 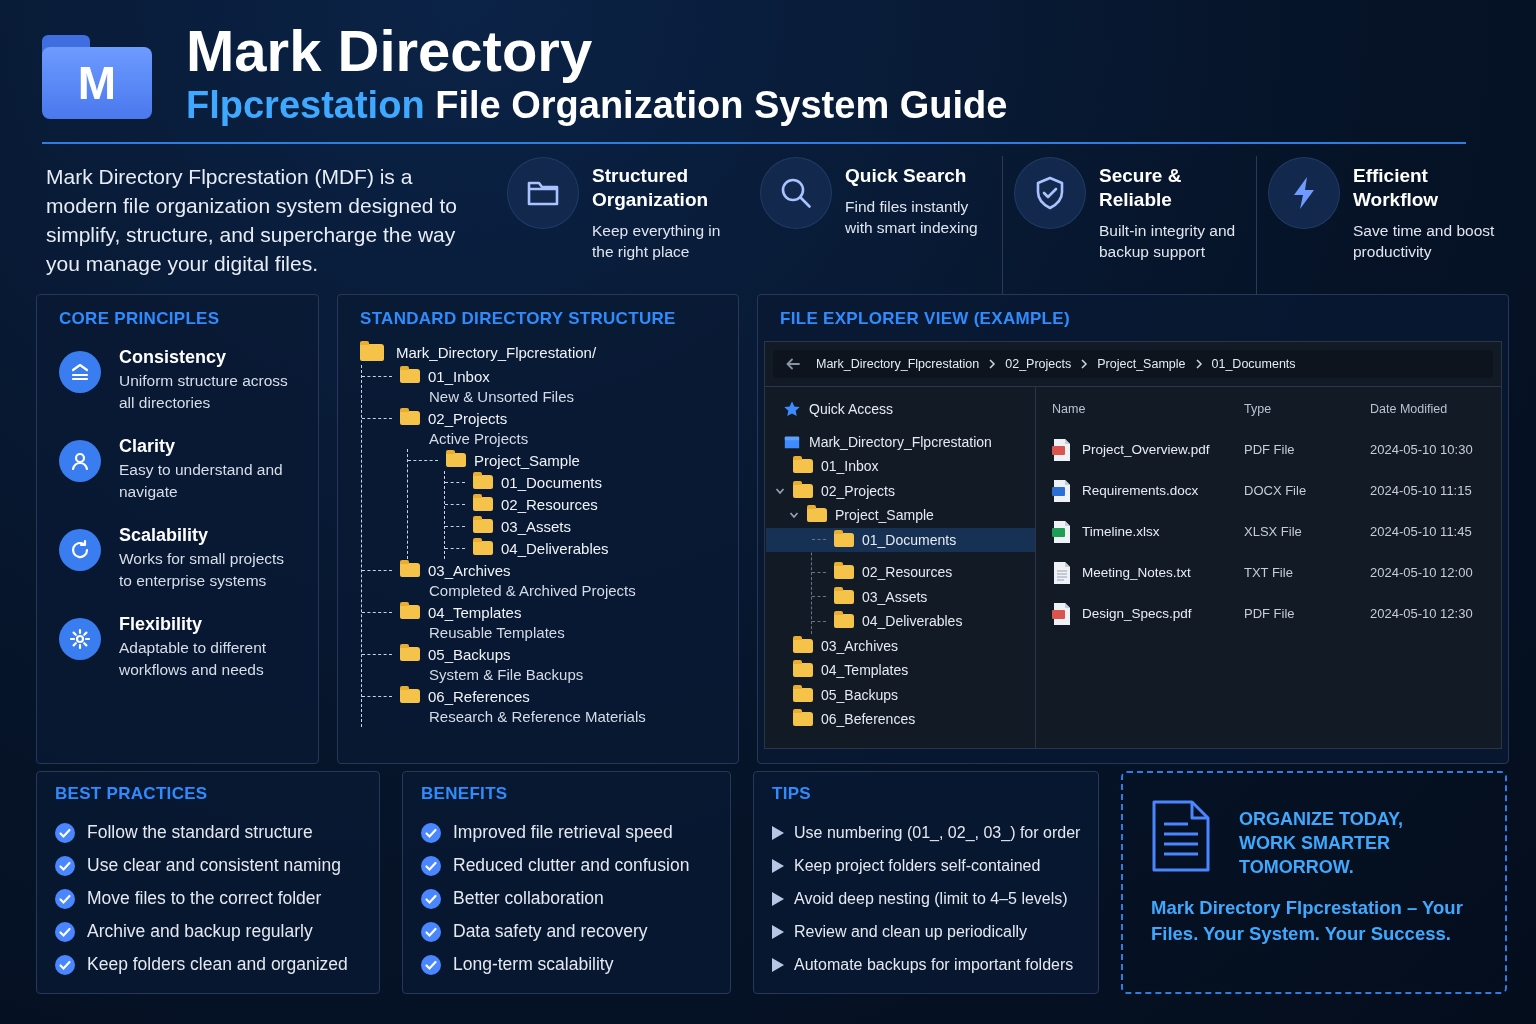 What do you see at coordinates (651, 188) in the screenshot?
I see `feature-title: Structured Organization` at bounding box center [651, 188].